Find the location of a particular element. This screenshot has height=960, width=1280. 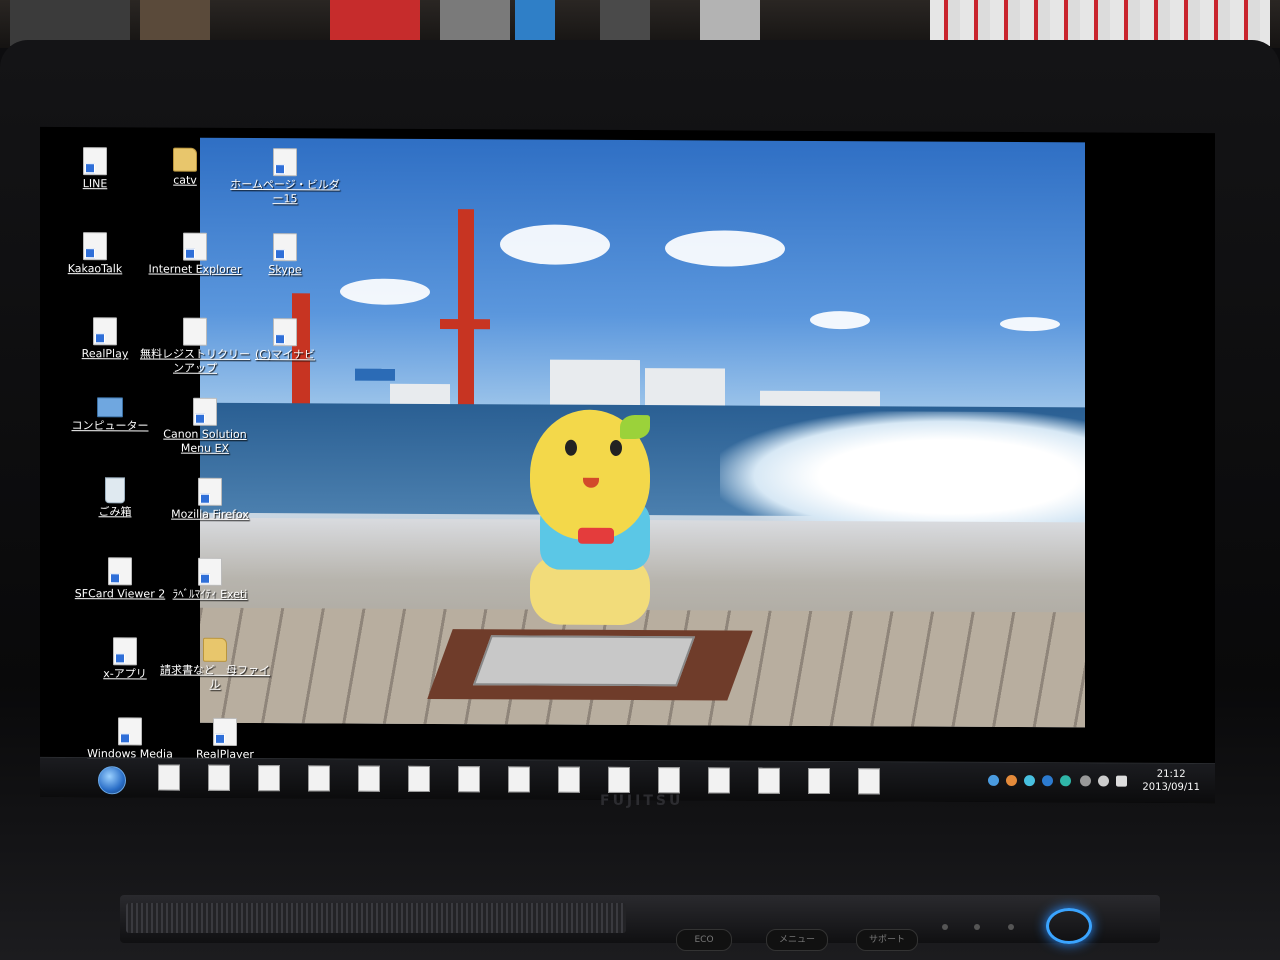

network-tray-icon is located at coordinates (993, 780).